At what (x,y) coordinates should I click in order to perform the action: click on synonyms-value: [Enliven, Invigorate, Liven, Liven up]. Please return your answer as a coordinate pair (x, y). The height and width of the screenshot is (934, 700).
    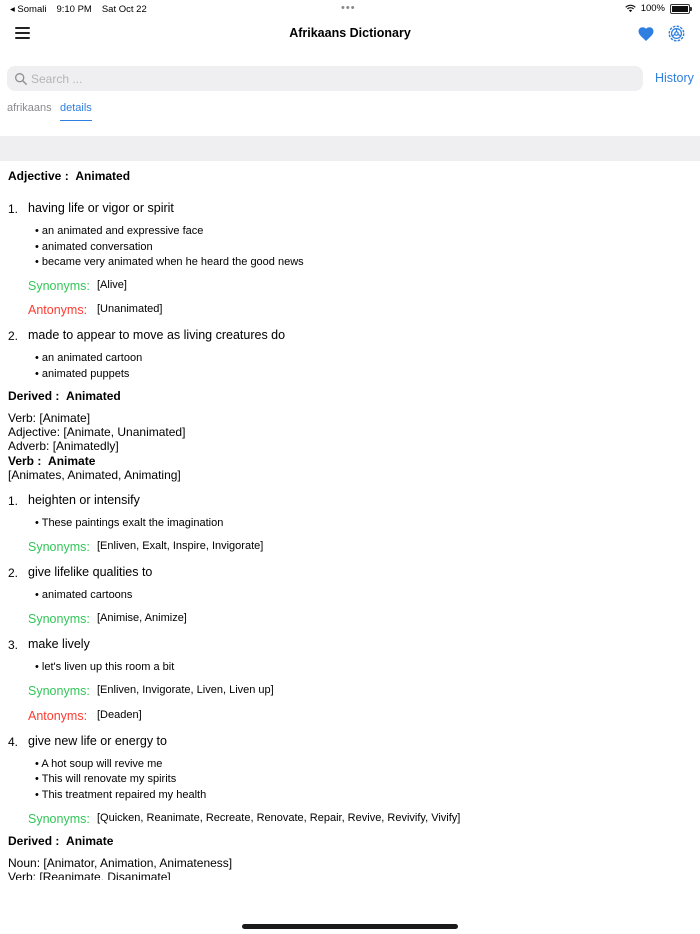
    Looking at the image, I should click on (185, 690).